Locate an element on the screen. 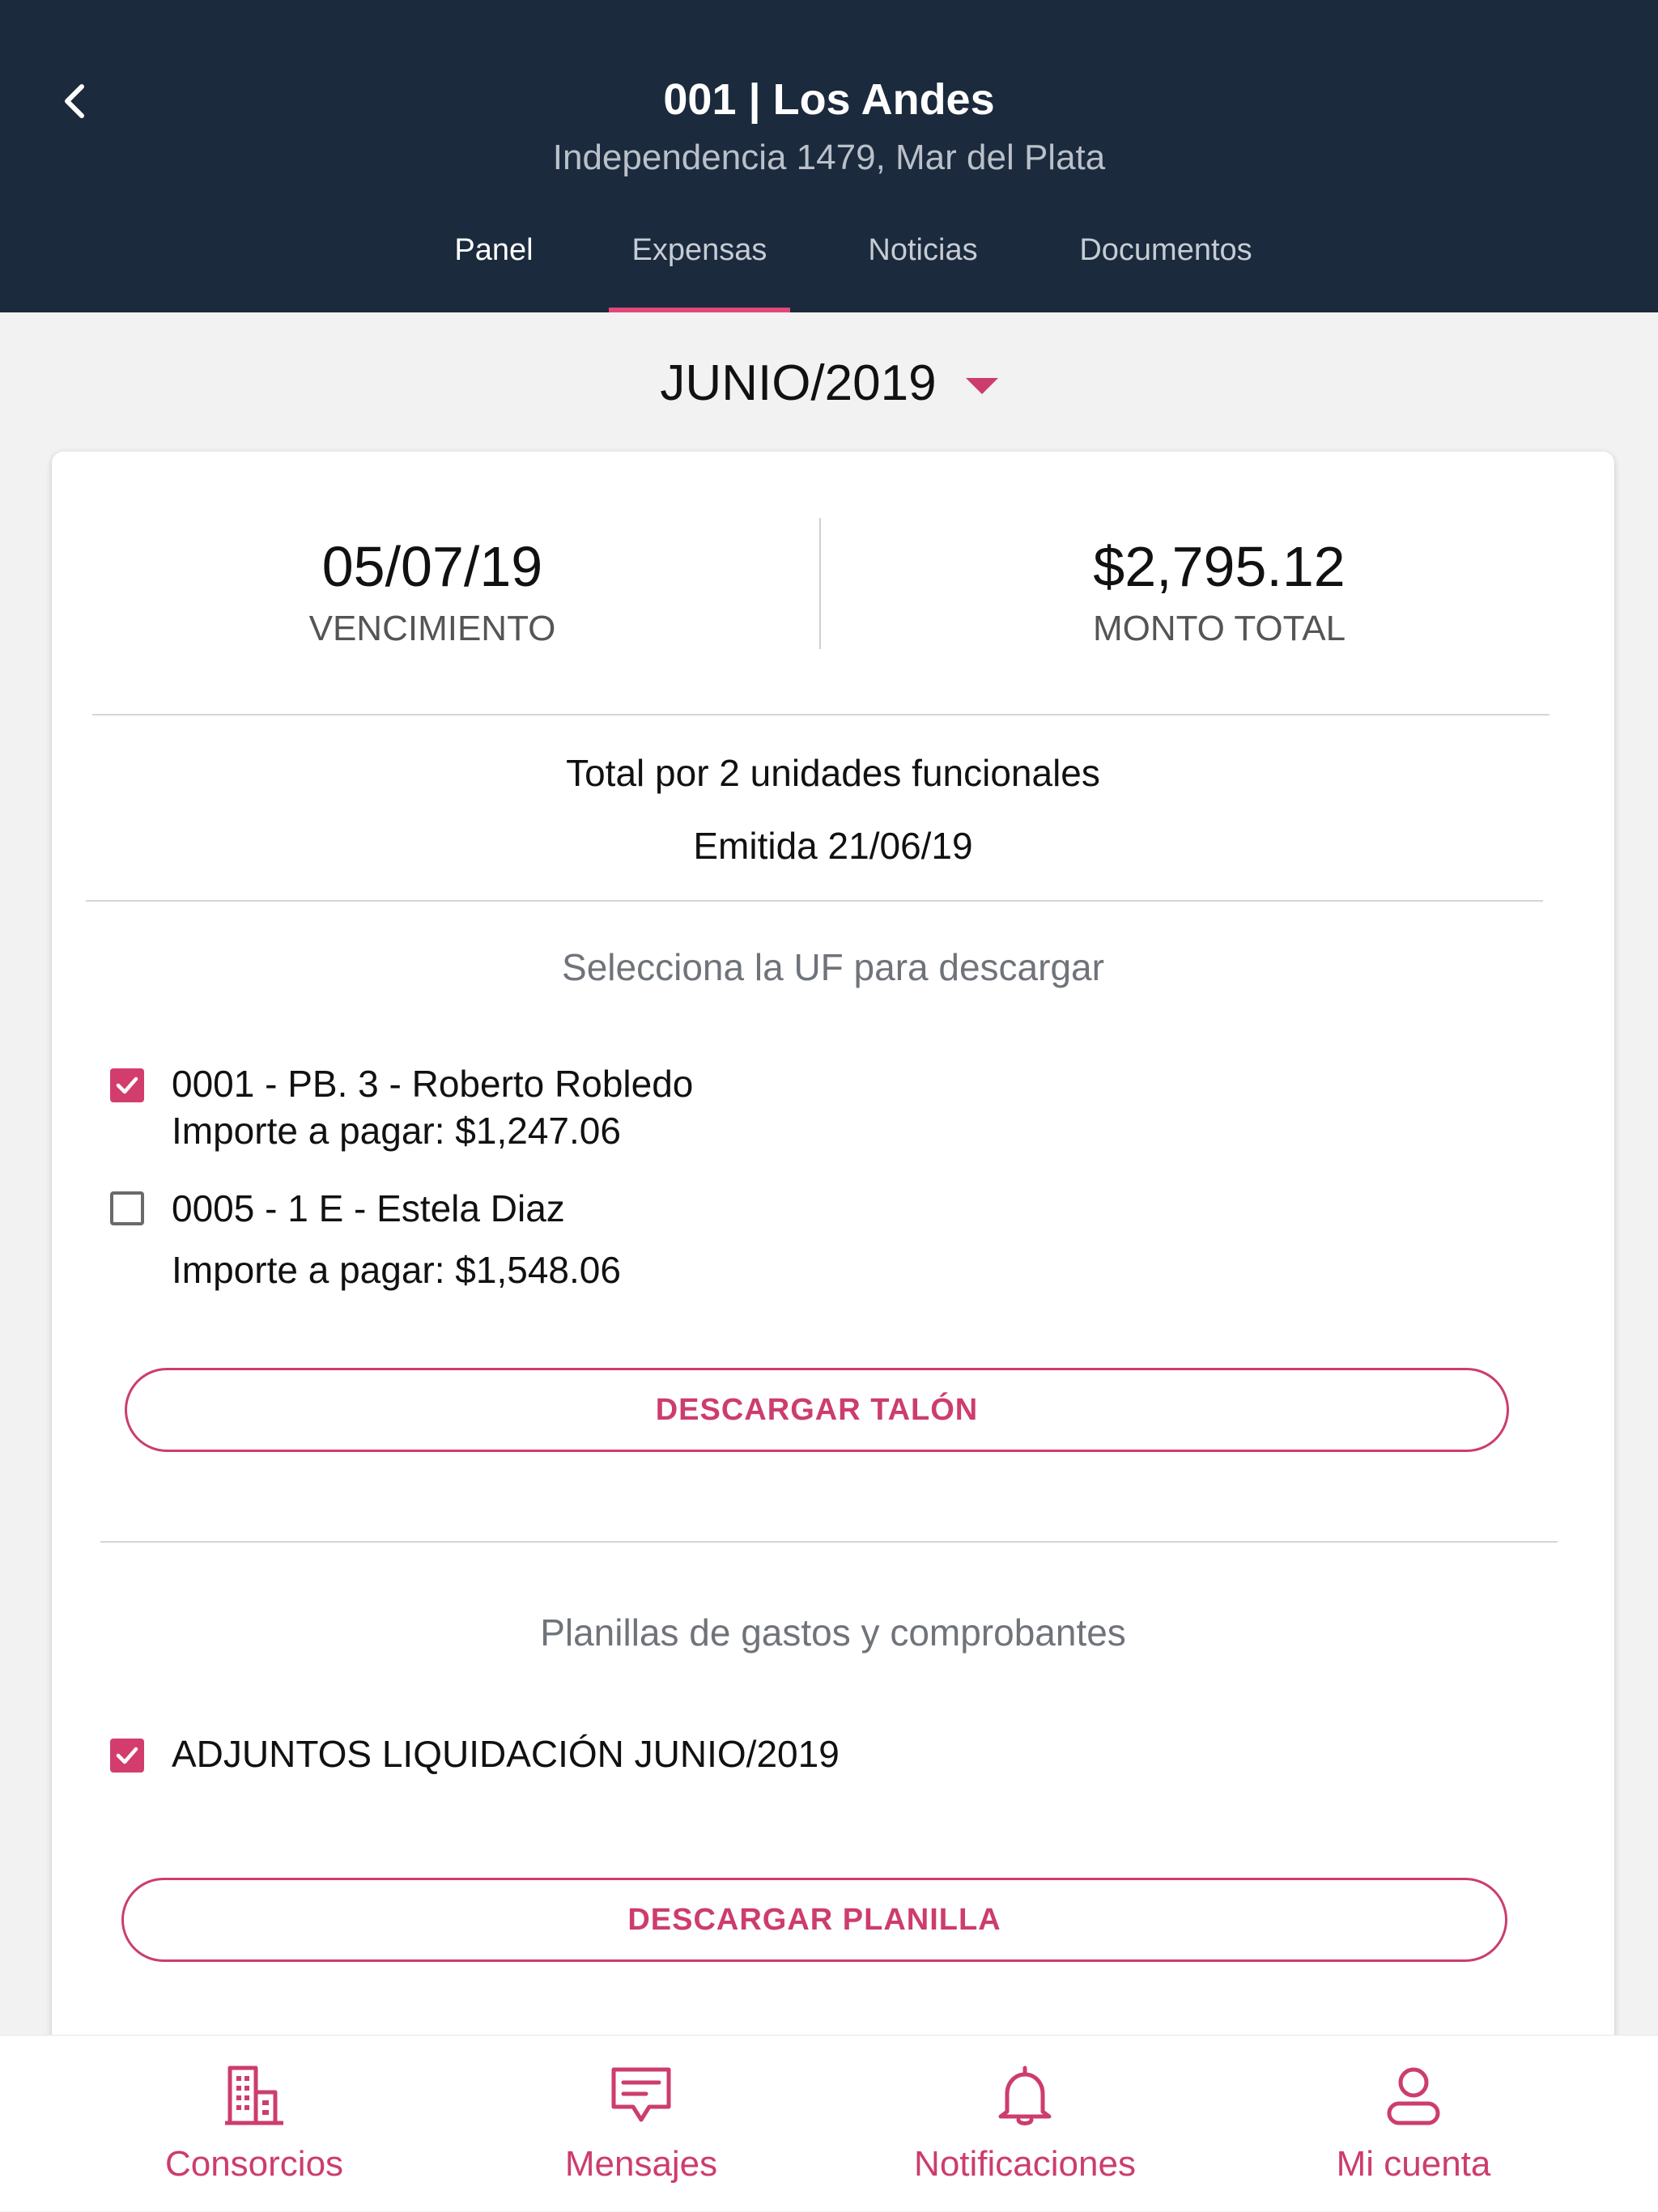 The width and height of the screenshot is (1658, 2212). summary-divider is located at coordinates (820, 583).